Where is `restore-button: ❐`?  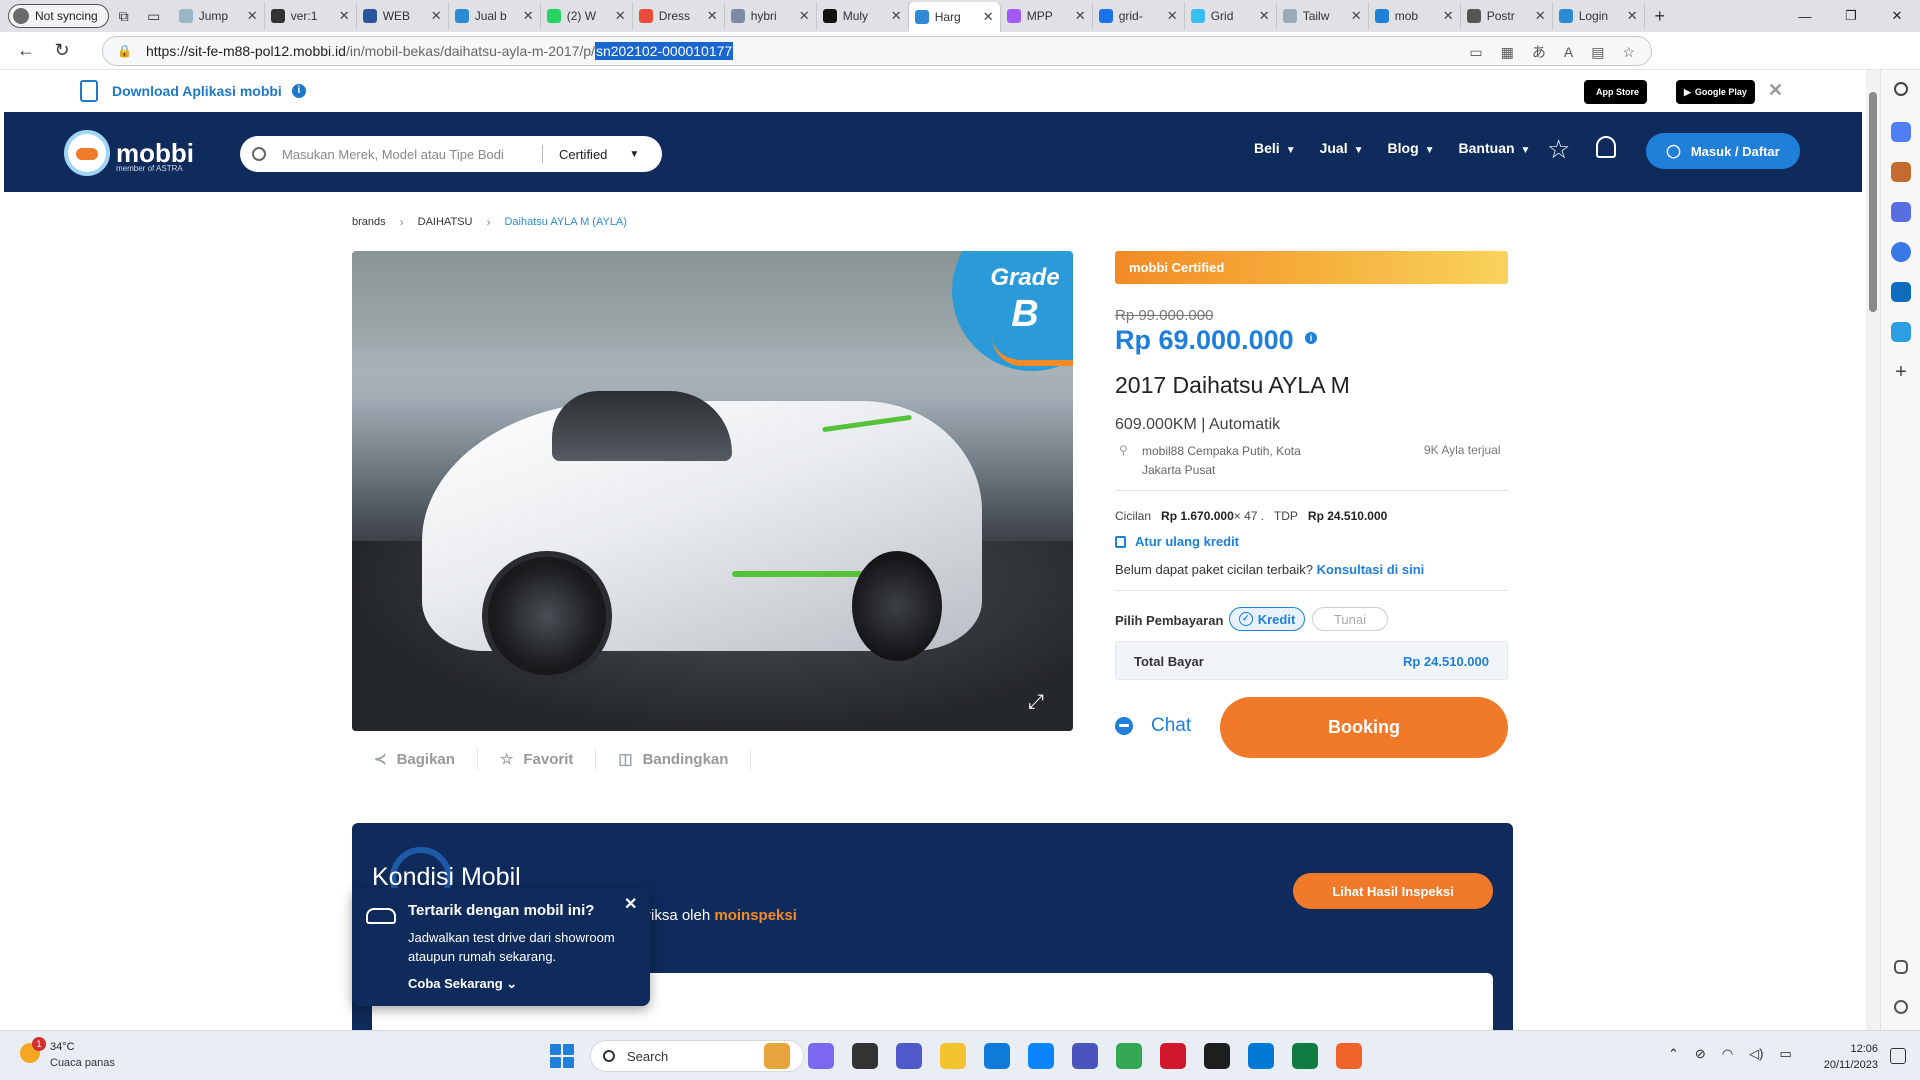
restore-button: ❐ is located at coordinates (1851, 16).